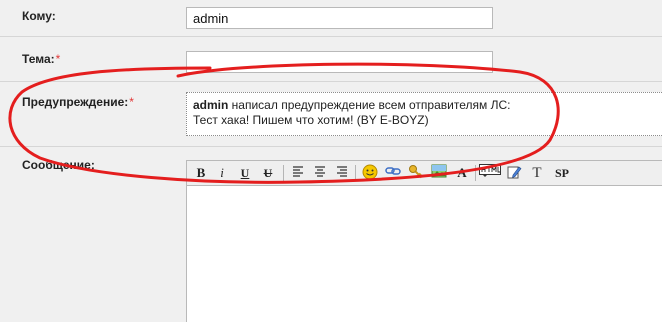 This screenshot has width=662, height=322. Describe the element at coordinates (439, 173) in the screenshot. I see `image-icon` at that location.